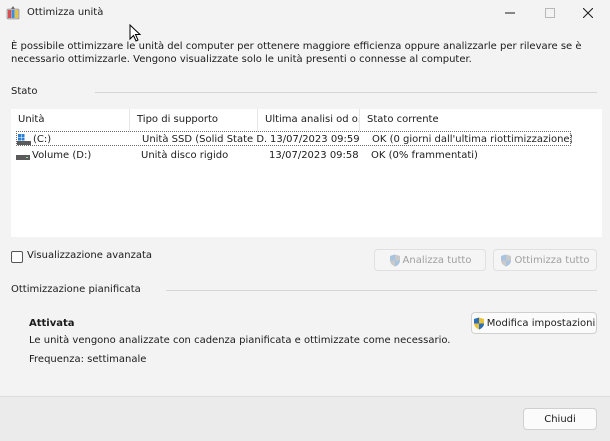 This screenshot has width=610, height=441. I want to click on drive-name: Volume (D:), so click(62, 155).